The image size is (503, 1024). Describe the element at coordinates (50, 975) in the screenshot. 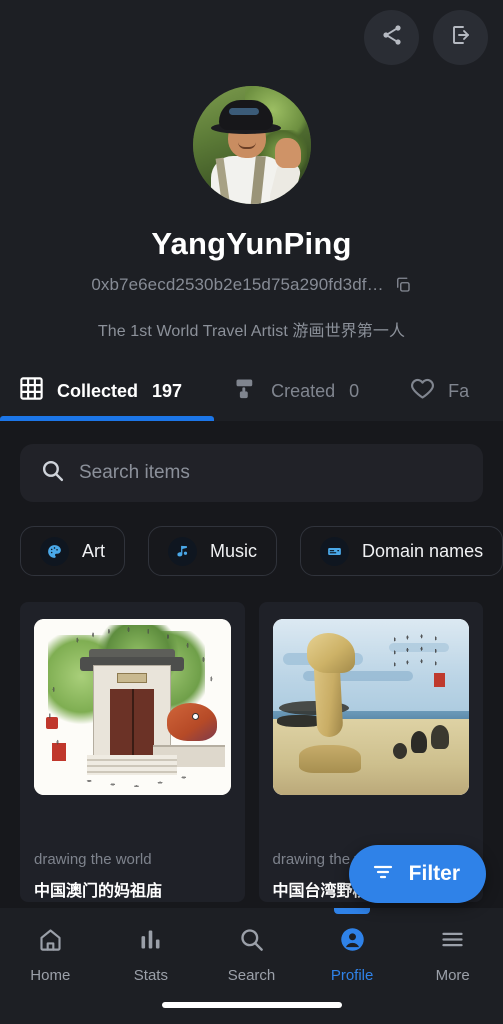

I see `nav-item-home-label: Home` at that location.